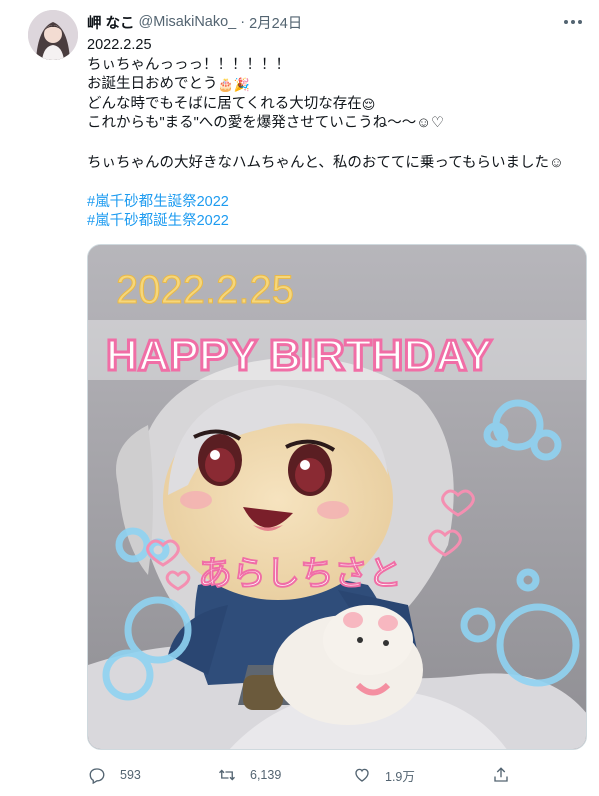  Describe the element at coordinates (266, 775) in the screenshot. I see `retweet-count: 6,139` at that location.